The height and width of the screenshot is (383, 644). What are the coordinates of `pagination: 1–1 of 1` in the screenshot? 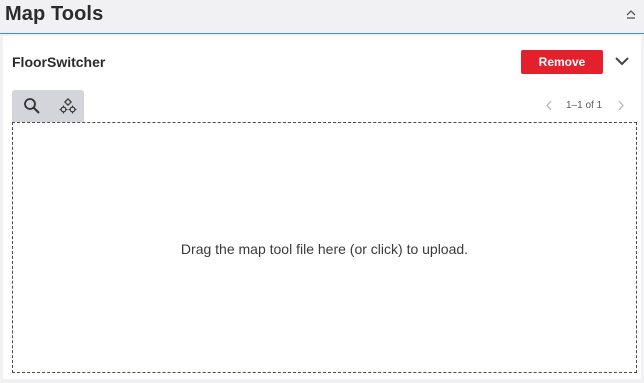 It's located at (585, 106).